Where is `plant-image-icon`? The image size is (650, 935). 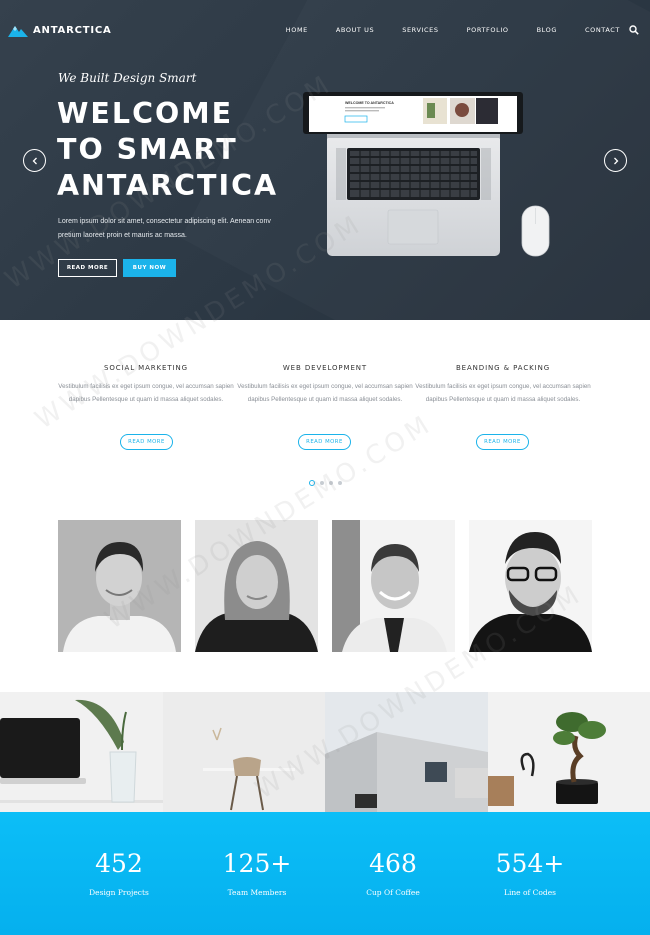
plant-image-icon is located at coordinates (569, 752).